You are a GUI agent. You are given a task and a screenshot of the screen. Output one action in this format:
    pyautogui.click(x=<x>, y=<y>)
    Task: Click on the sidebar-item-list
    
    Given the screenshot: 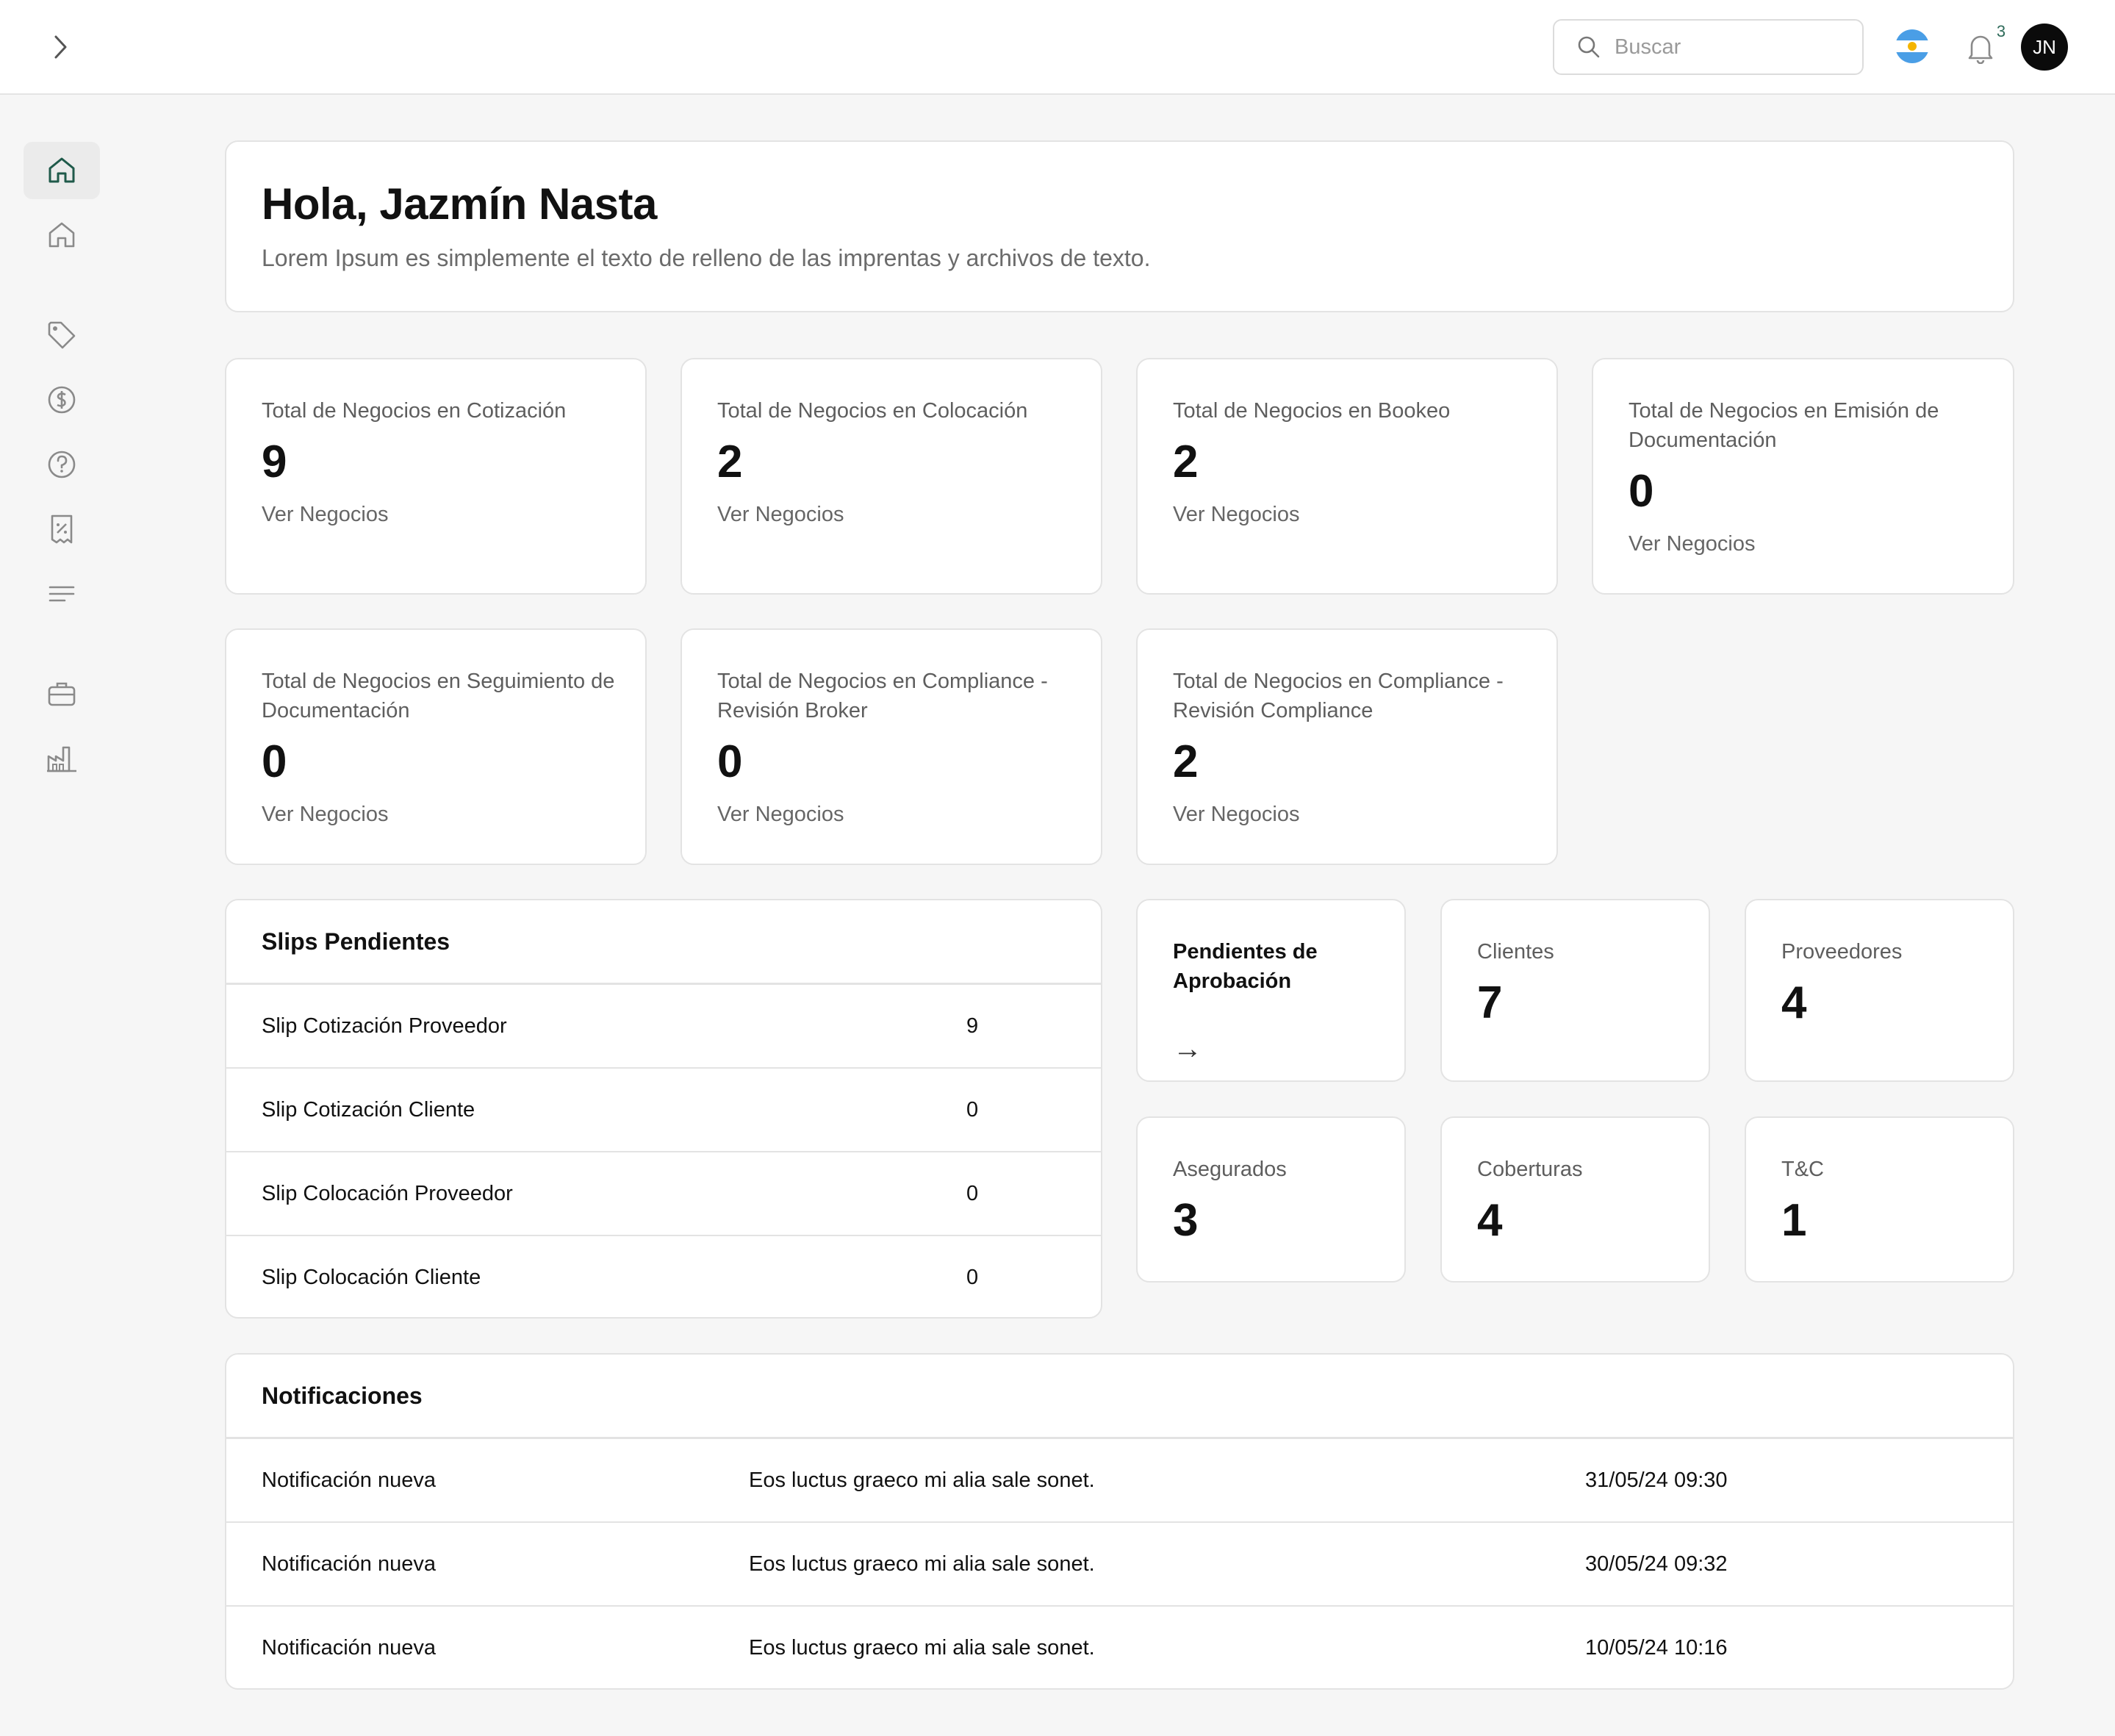 What is the action you would take?
    pyautogui.click(x=62, y=594)
    